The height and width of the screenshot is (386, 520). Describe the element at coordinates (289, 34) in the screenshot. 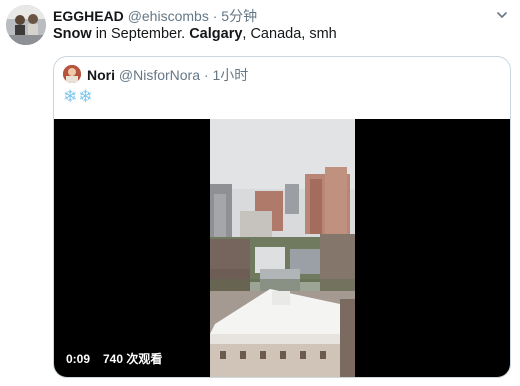

I see `tweet-text-part-4: , Canada, smh` at that location.